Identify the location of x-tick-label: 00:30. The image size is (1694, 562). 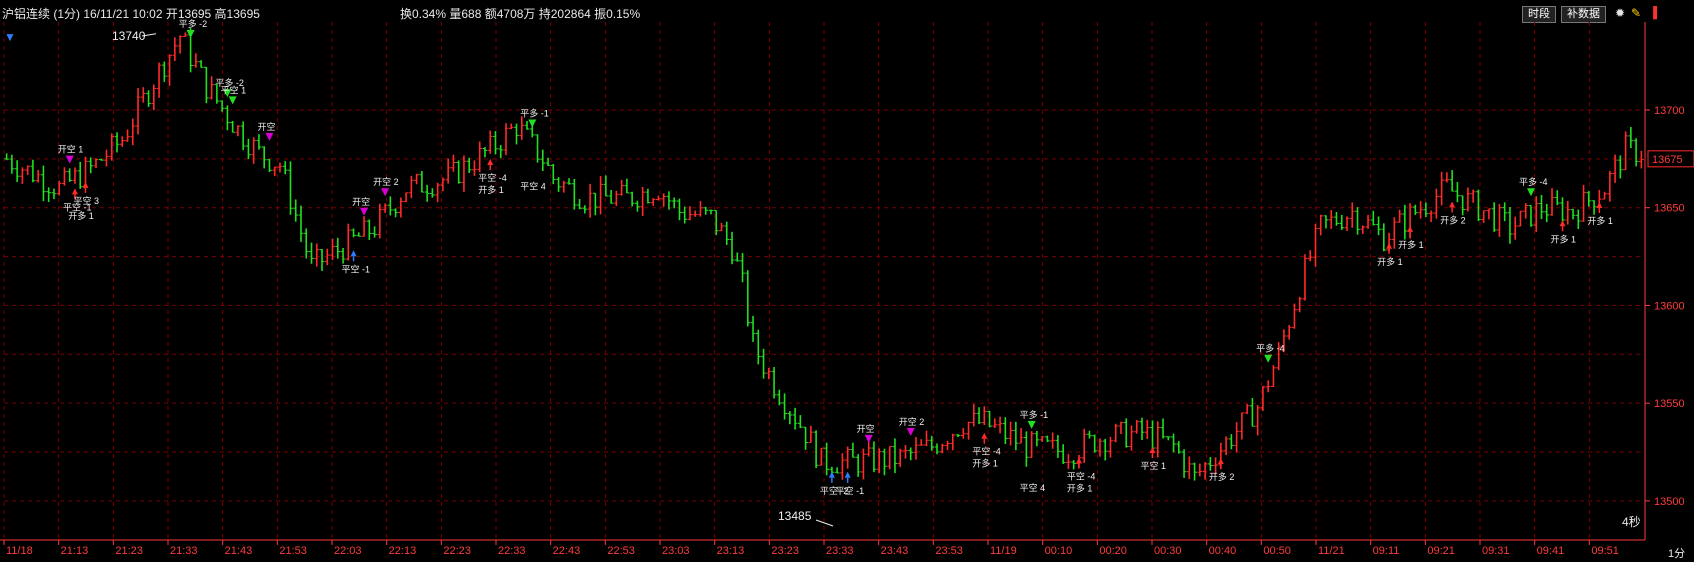
(1168, 551).